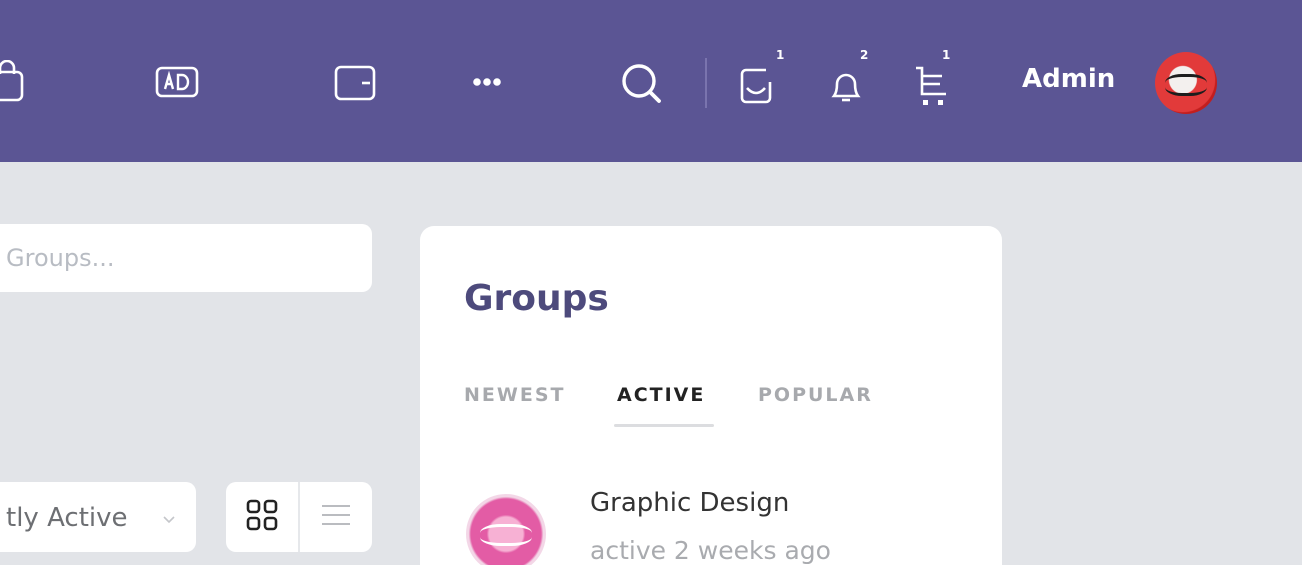 Image resolution: width=1302 pixels, height=565 pixels. I want to click on order-by-select: tly Active, so click(98, 517).